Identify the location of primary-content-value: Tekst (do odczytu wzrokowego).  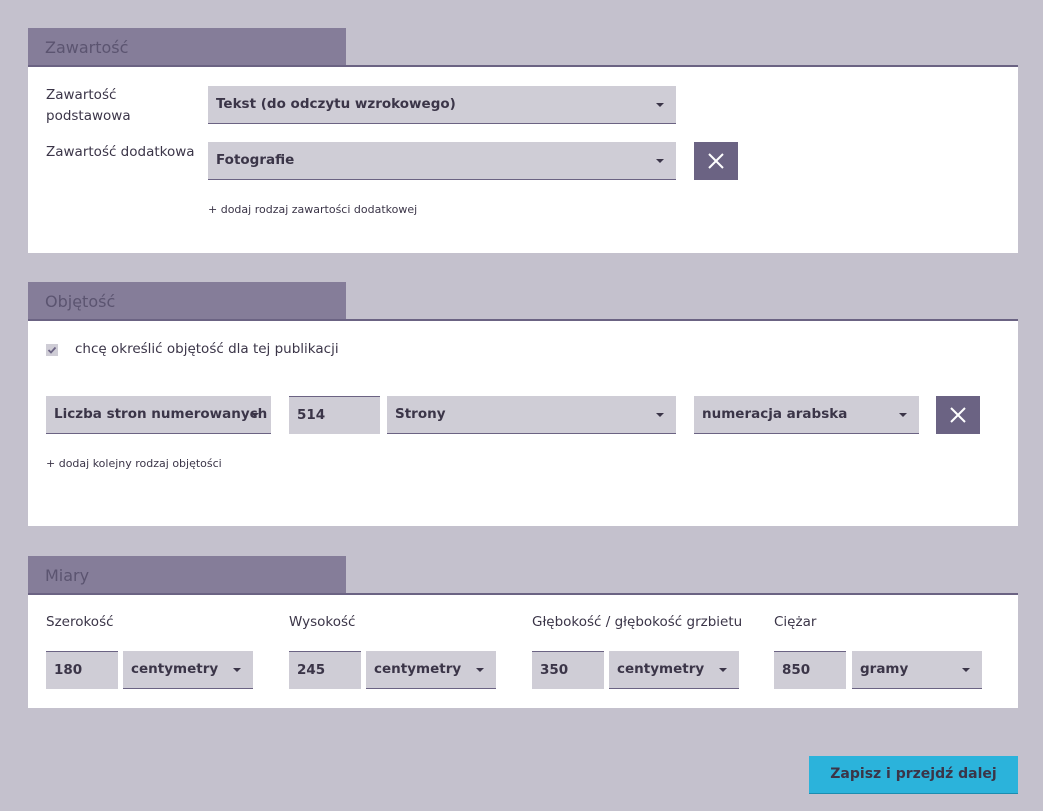
(336, 104).